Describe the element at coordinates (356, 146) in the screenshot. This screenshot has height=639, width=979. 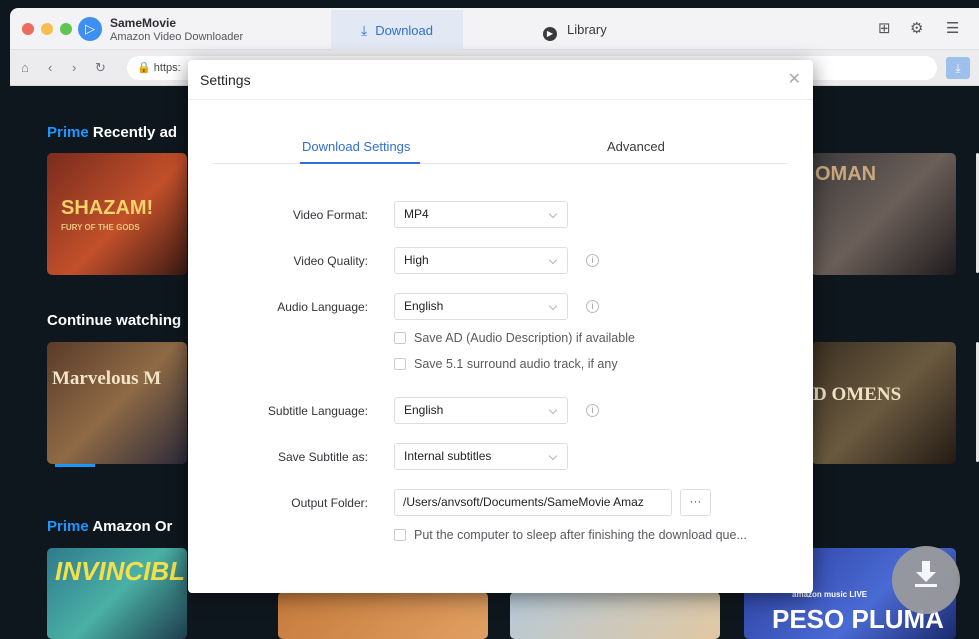
I see `tab-download-settings: Download Settings` at that location.